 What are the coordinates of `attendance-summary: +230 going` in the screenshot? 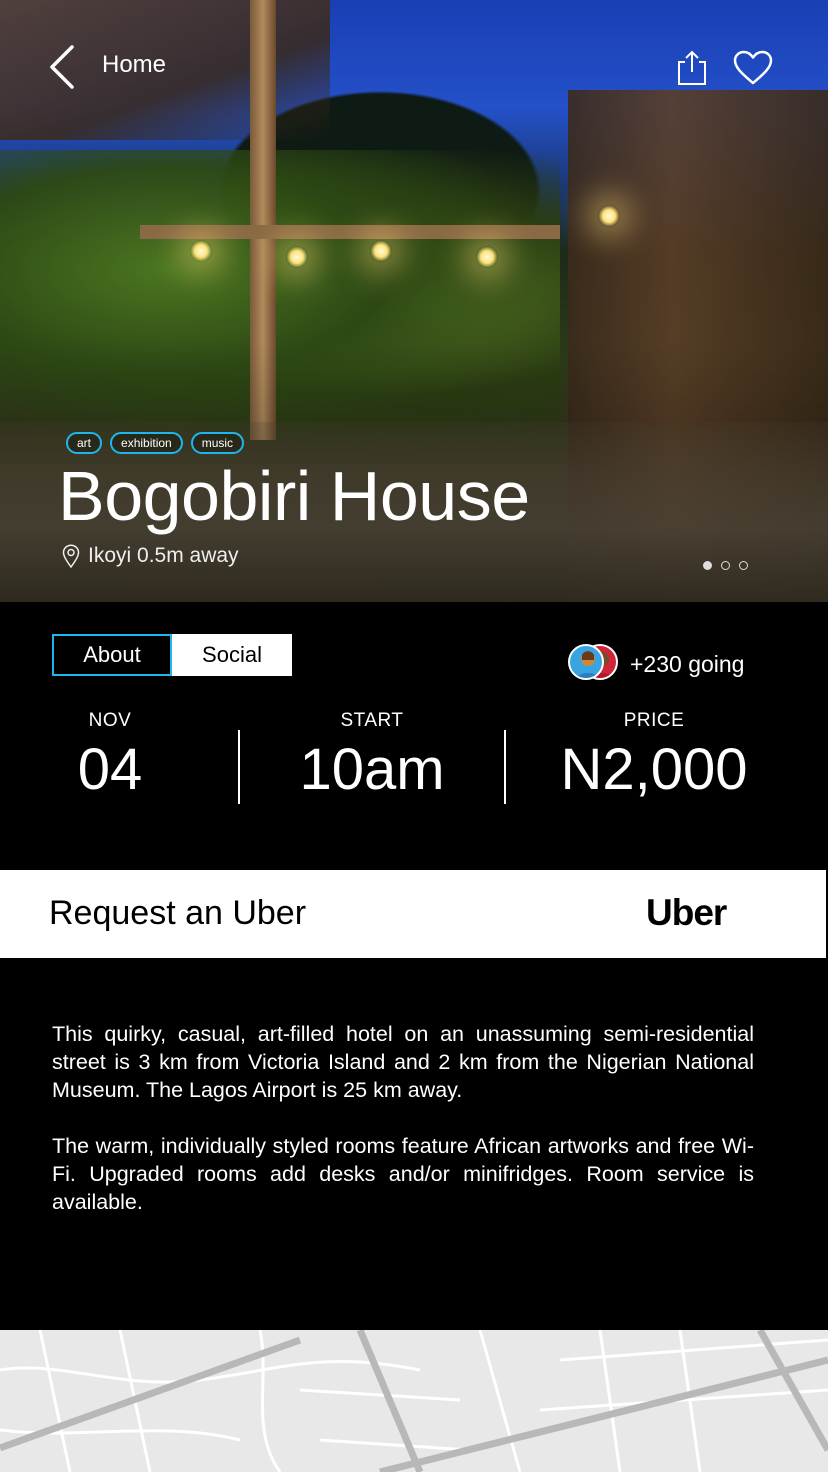 It's located at (656, 664).